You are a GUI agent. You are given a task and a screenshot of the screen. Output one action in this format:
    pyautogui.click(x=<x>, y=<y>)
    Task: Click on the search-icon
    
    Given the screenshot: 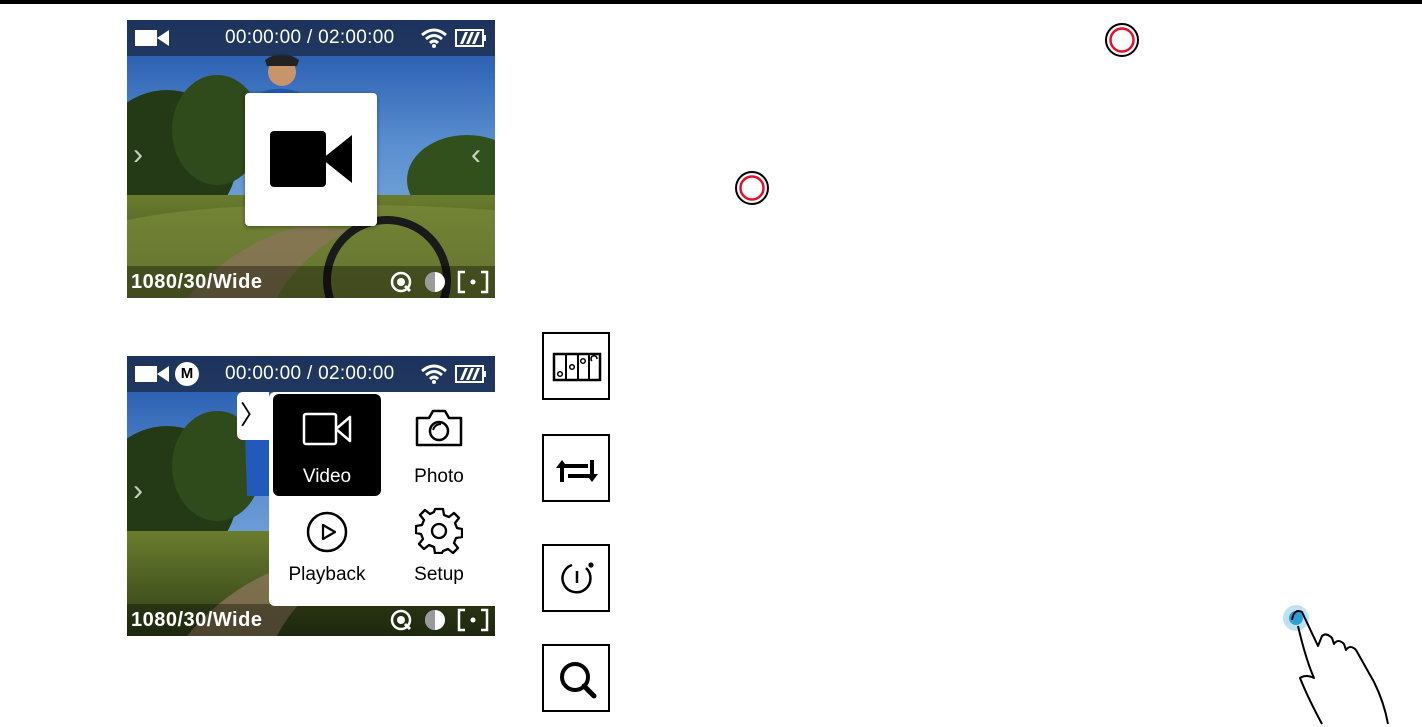 What is the action you would take?
    pyautogui.click(x=578, y=680)
    